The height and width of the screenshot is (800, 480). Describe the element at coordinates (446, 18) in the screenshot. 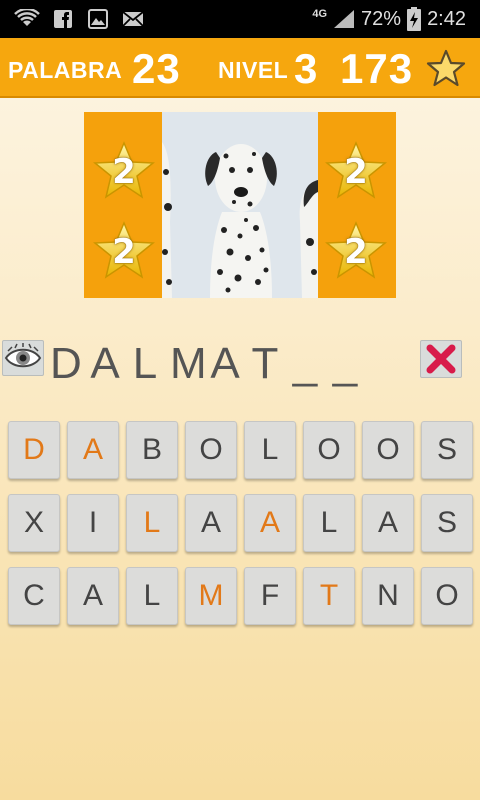

I see `clock: 2:42` at that location.